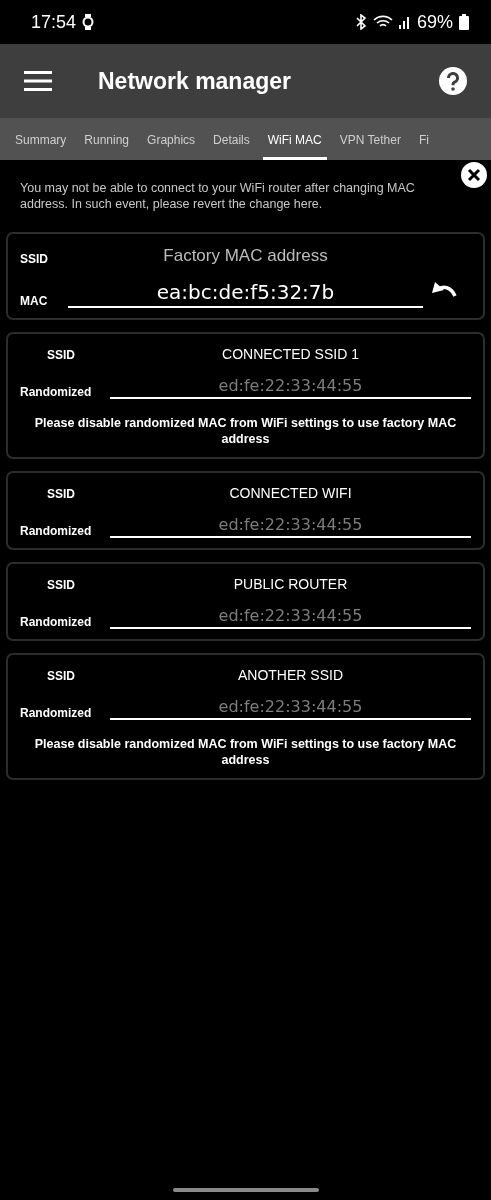  Describe the element at coordinates (245, 294) in the screenshot. I see `mac-input-field: ea:bc:de:f5:32:7b` at that location.